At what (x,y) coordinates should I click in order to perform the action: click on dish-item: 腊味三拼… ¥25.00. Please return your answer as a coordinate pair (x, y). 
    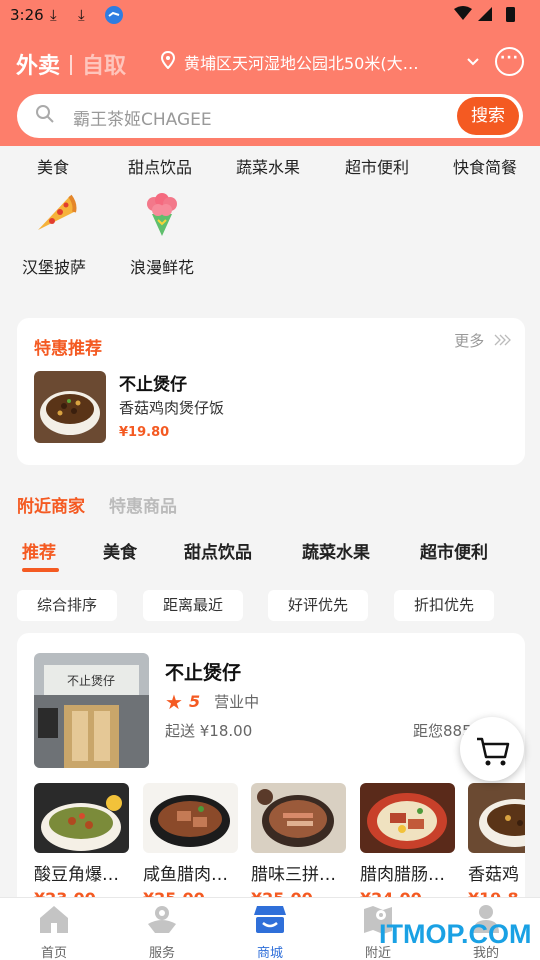
    Looking at the image, I should click on (298, 845).